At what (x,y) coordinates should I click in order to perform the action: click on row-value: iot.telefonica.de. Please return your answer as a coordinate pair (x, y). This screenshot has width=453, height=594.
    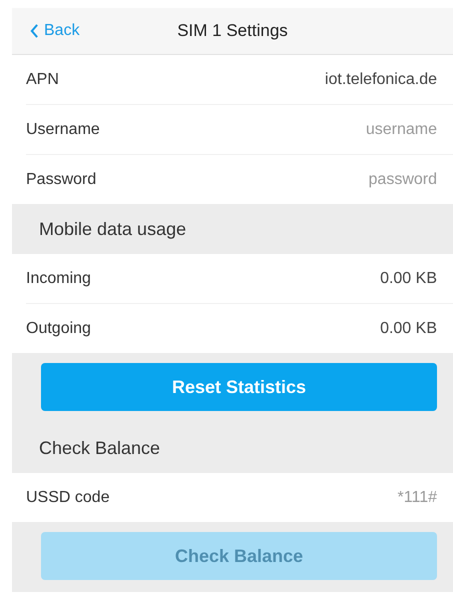
    Looking at the image, I should click on (380, 79).